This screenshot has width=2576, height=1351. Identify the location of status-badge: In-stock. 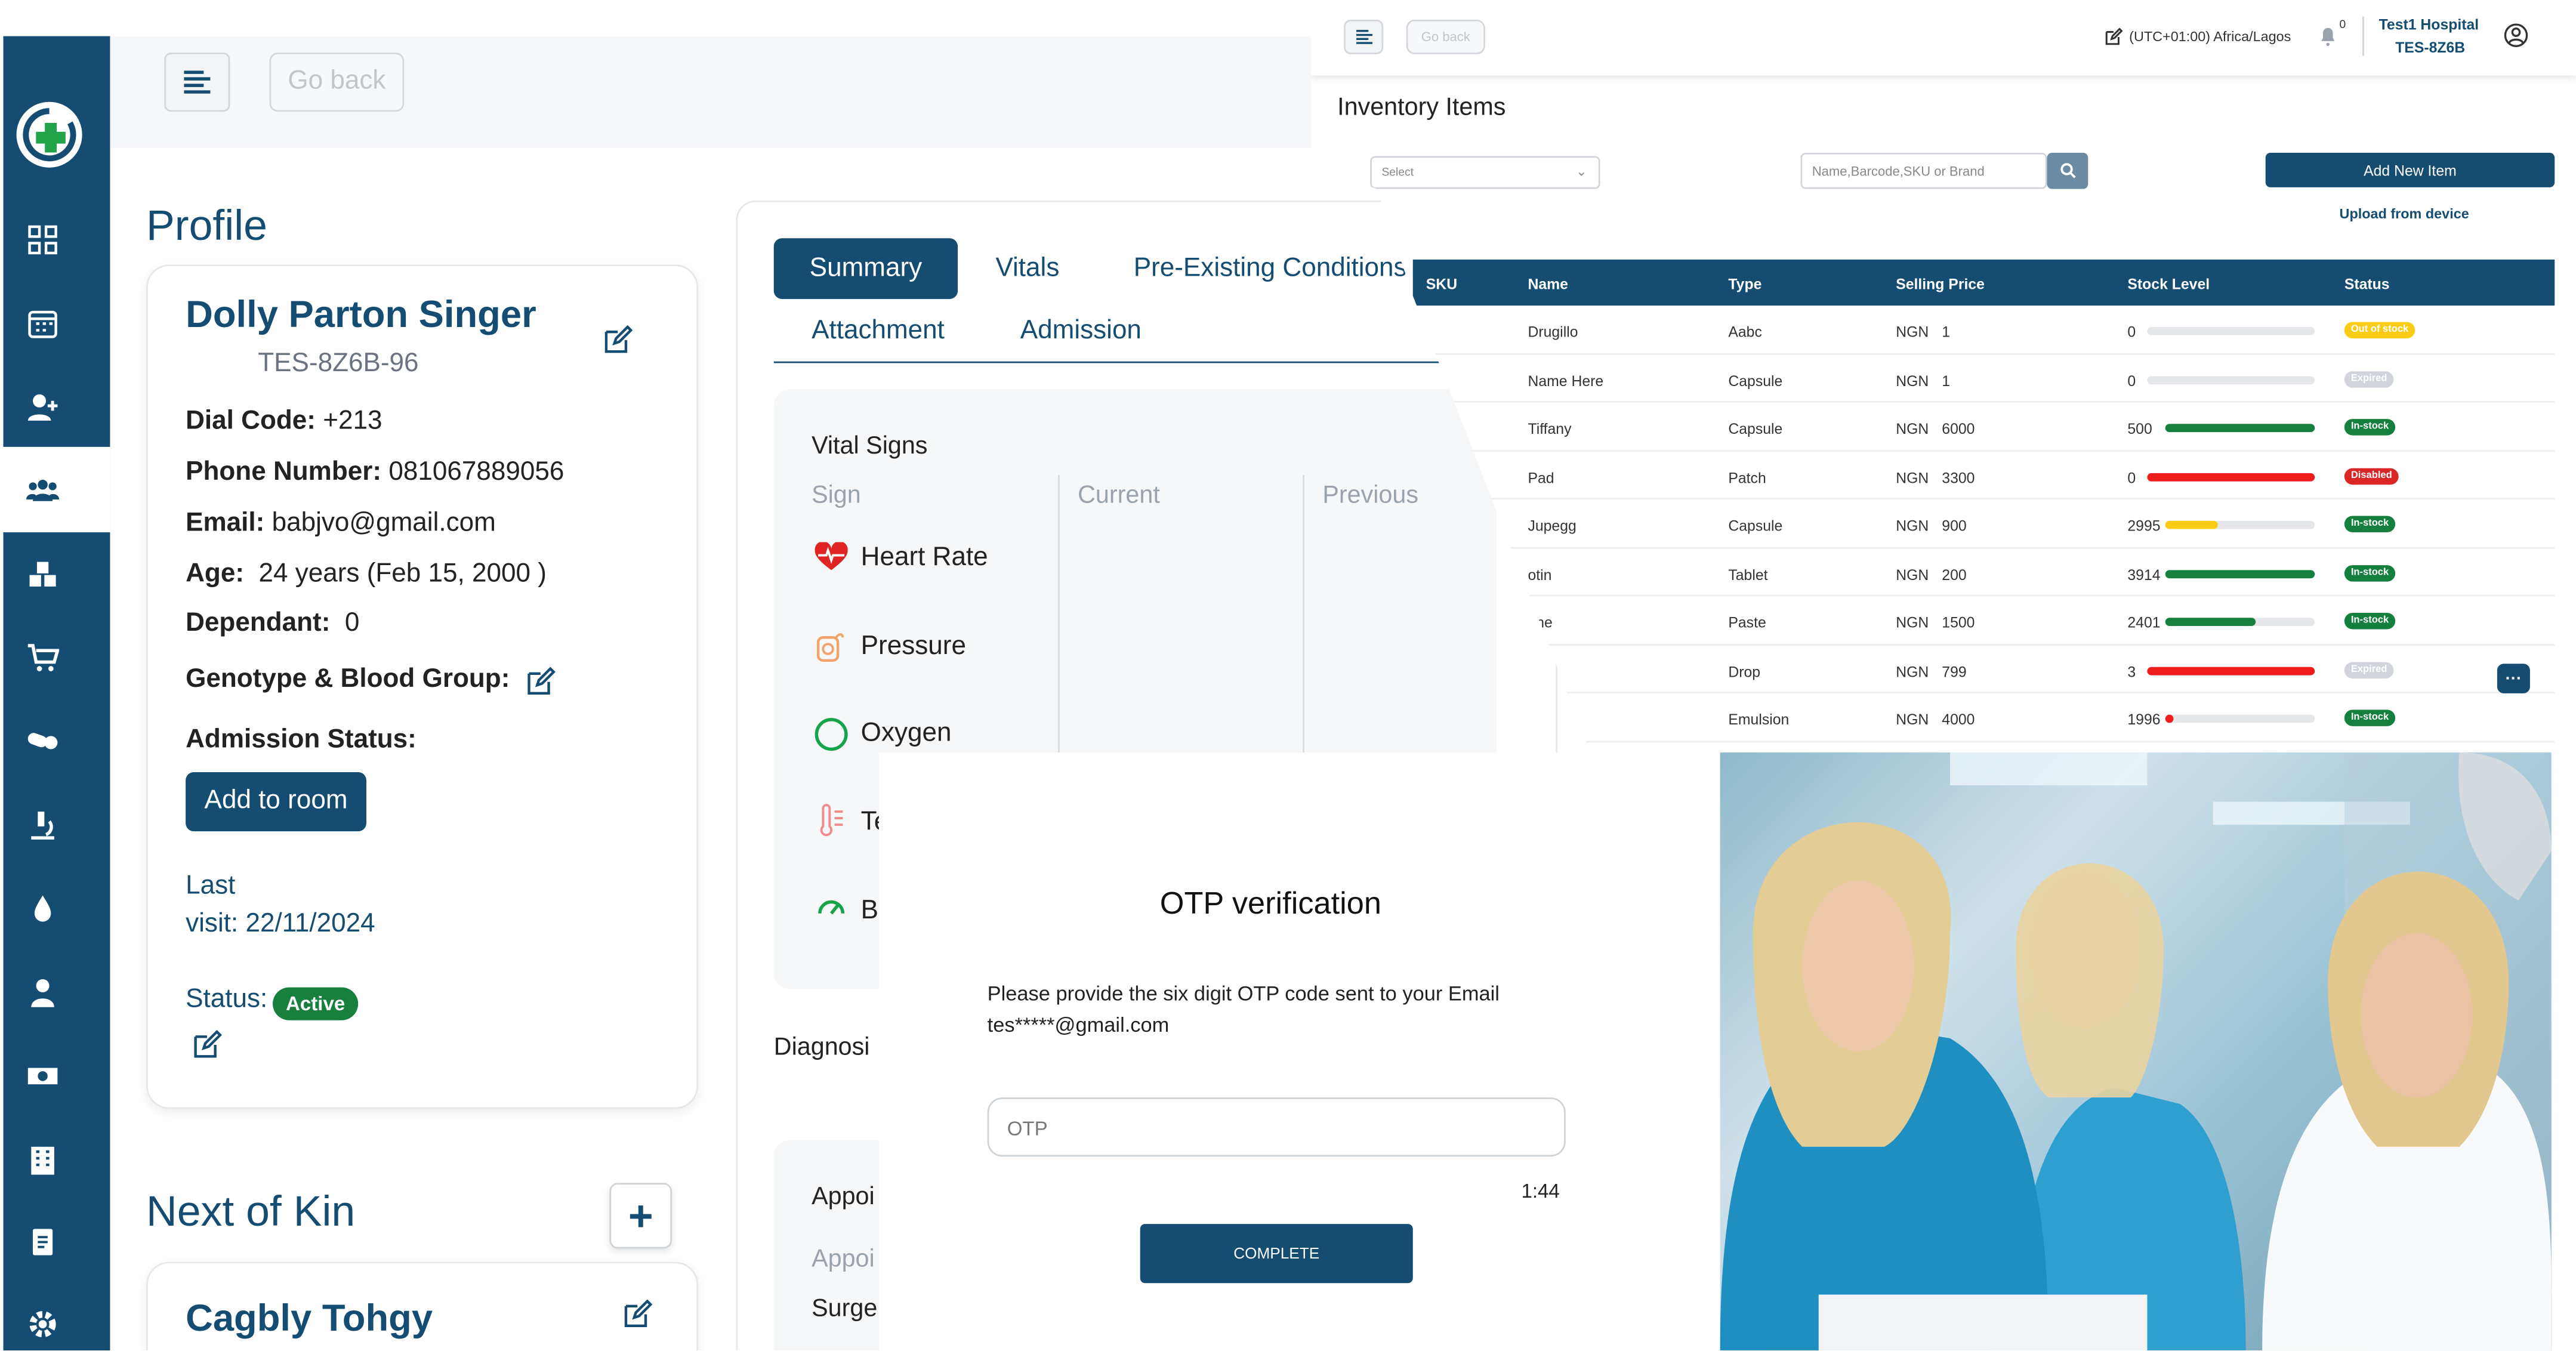
(2370, 524).